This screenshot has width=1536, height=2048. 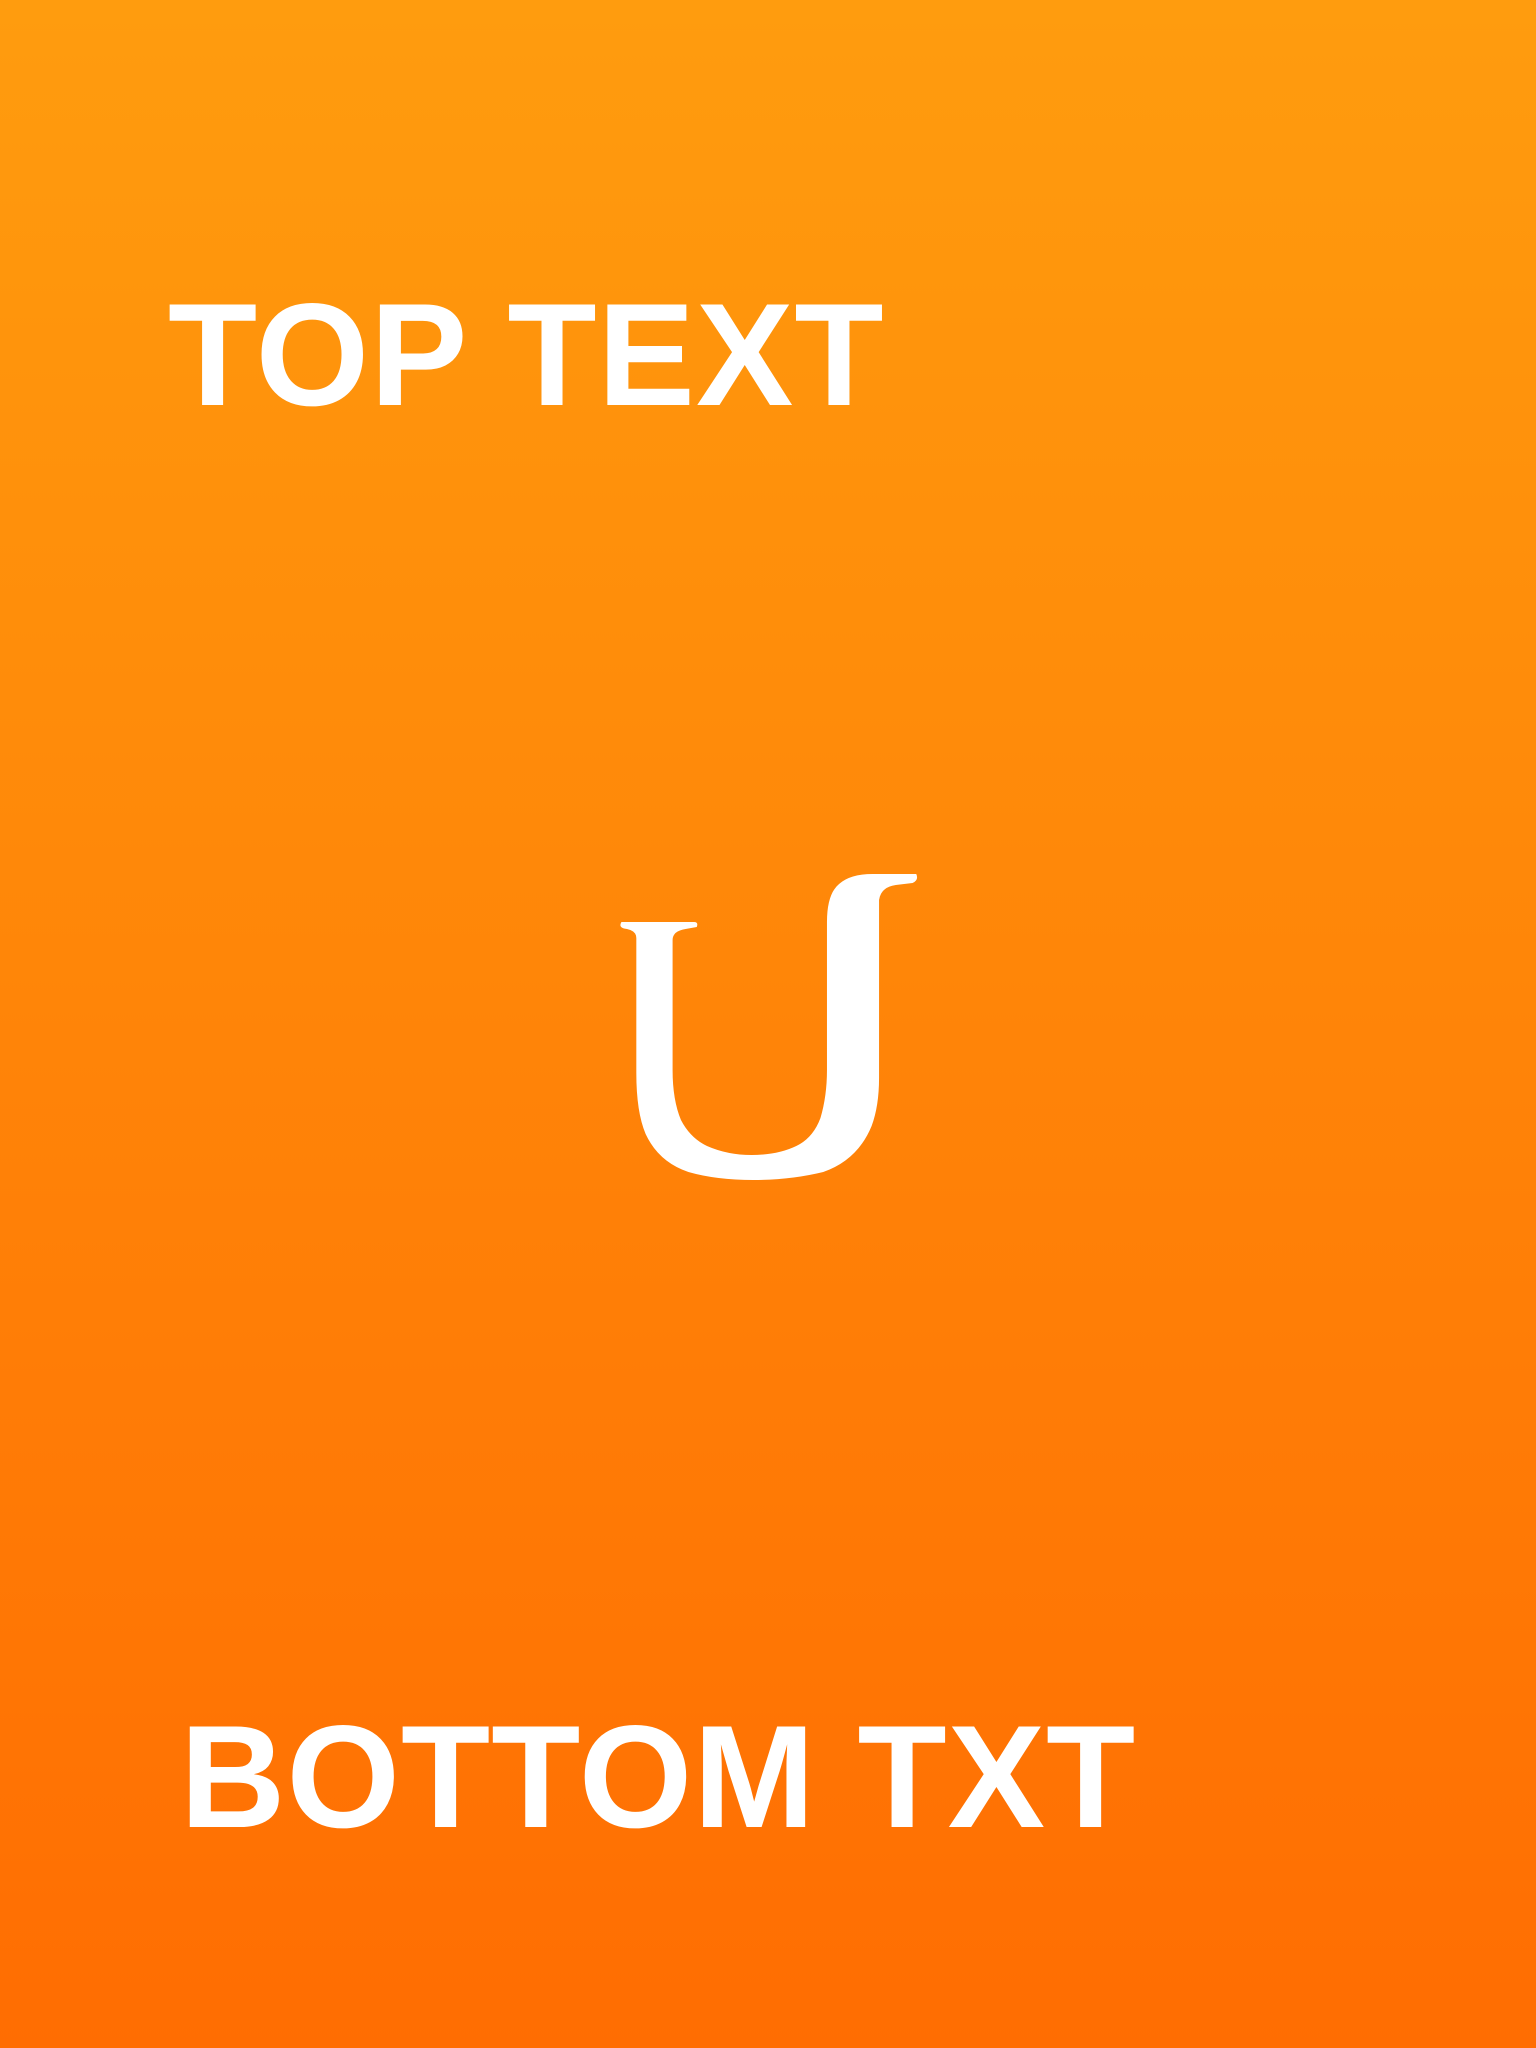 I want to click on bottom-caption: BOTTOM TXT, so click(x=658, y=1776).